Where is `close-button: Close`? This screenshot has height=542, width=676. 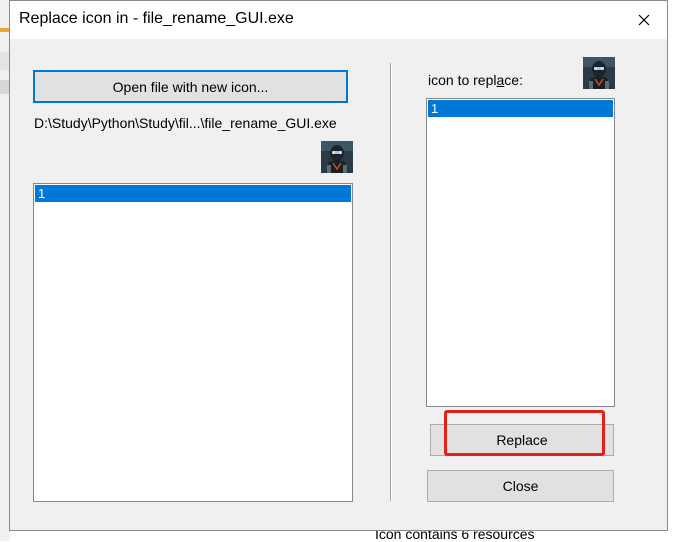
close-button: Close is located at coordinates (520, 486).